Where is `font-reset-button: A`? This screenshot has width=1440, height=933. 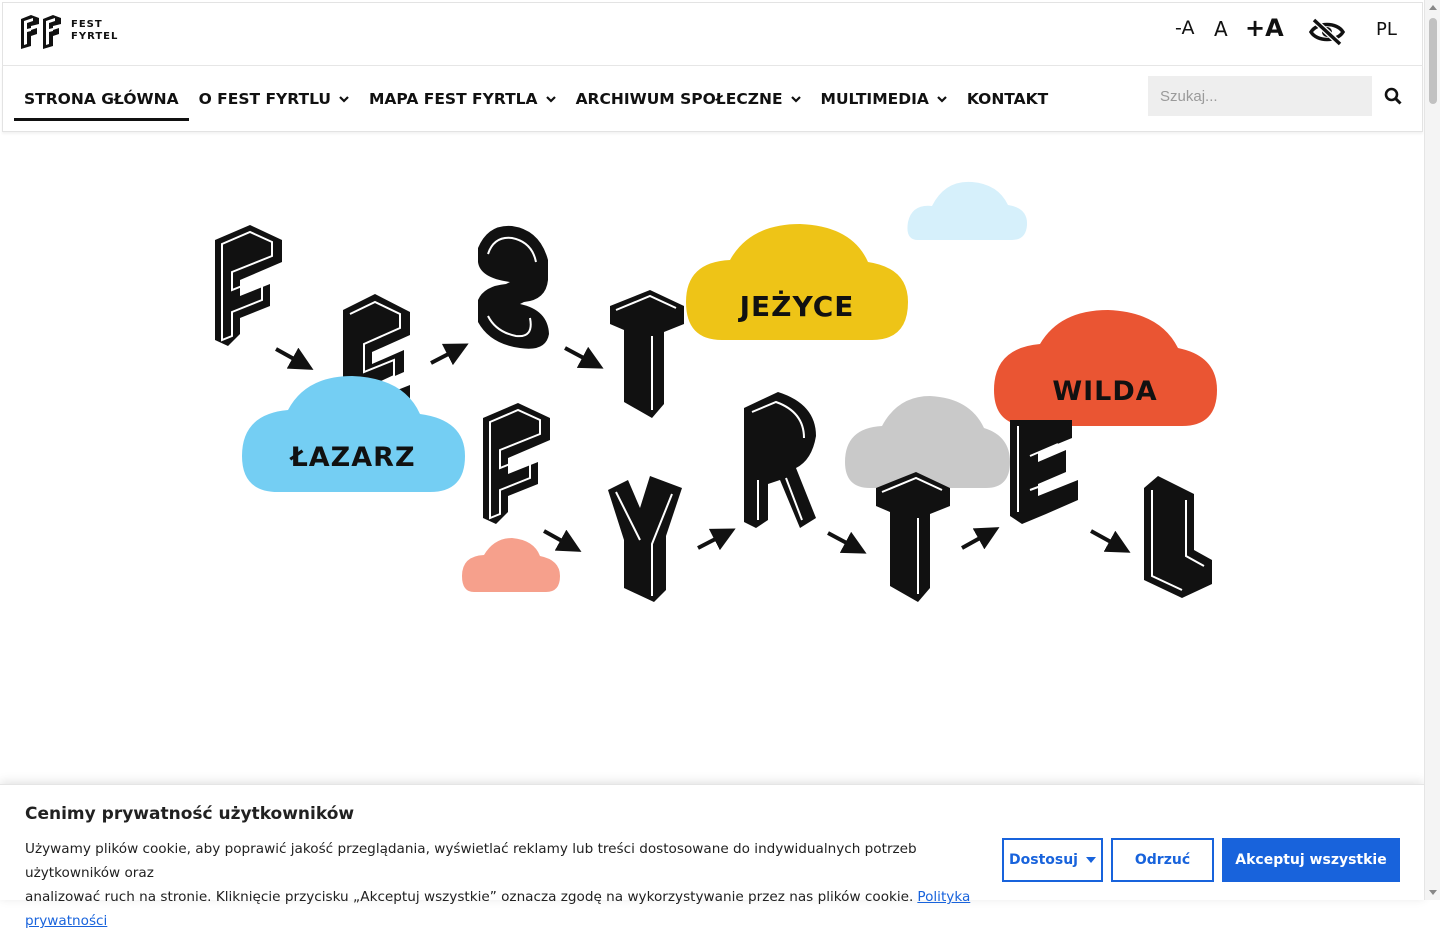
font-reset-button: A is located at coordinates (1221, 29).